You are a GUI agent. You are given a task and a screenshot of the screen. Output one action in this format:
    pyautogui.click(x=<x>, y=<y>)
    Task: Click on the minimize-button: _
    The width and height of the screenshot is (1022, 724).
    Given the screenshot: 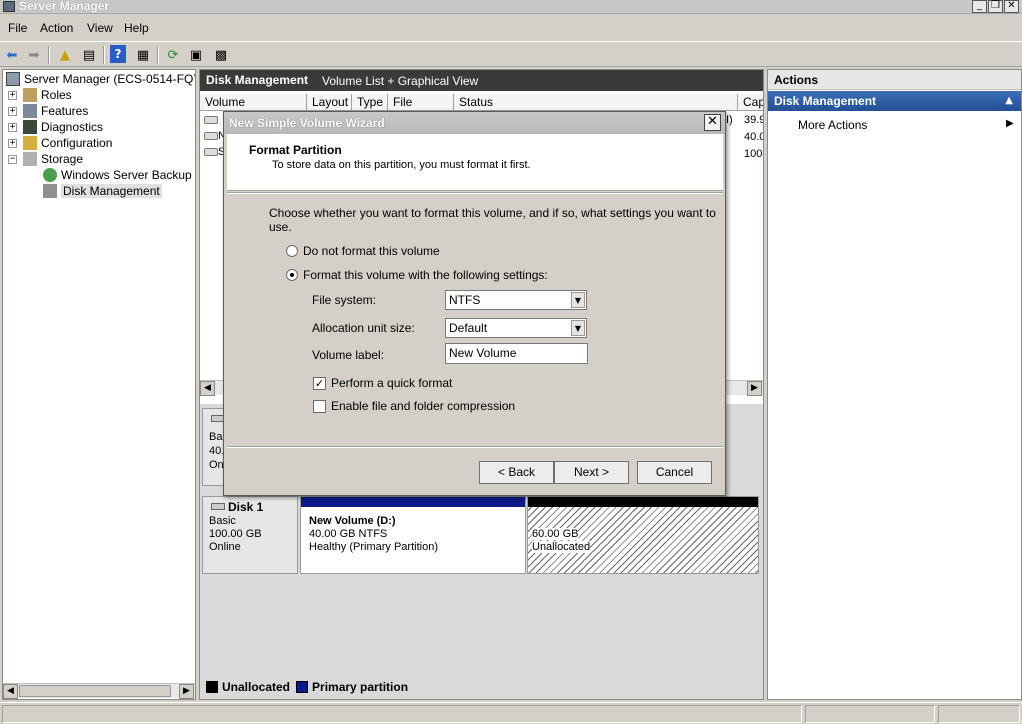 What is the action you would take?
    pyautogui.click(x=979, y=6)
    